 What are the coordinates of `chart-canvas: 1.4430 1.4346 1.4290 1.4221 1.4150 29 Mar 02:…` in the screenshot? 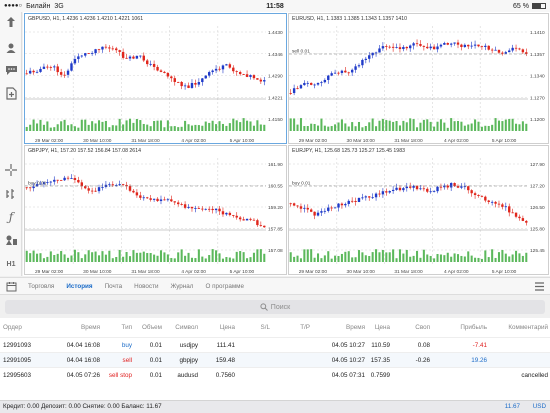 It's located at (156, 79).